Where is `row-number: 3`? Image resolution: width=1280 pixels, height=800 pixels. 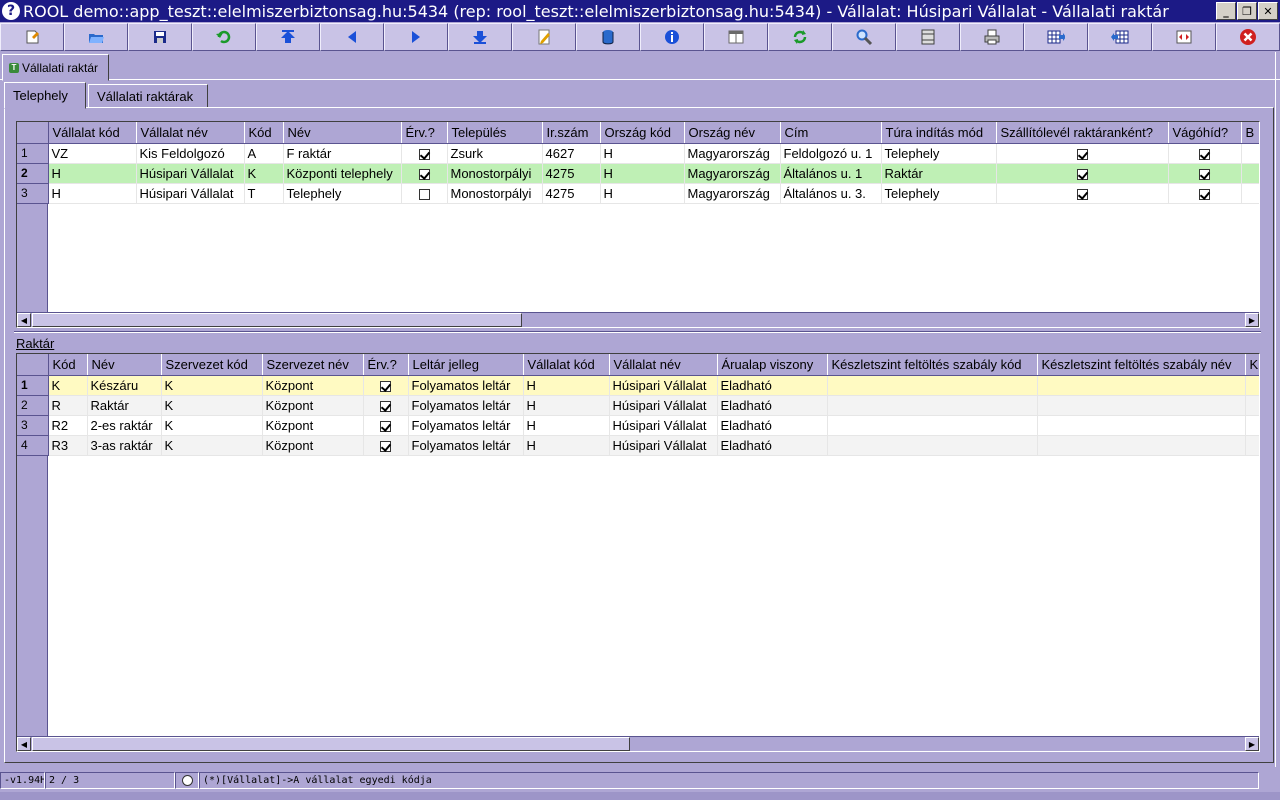 row-number: 3 is located at coordinates (33, 193).